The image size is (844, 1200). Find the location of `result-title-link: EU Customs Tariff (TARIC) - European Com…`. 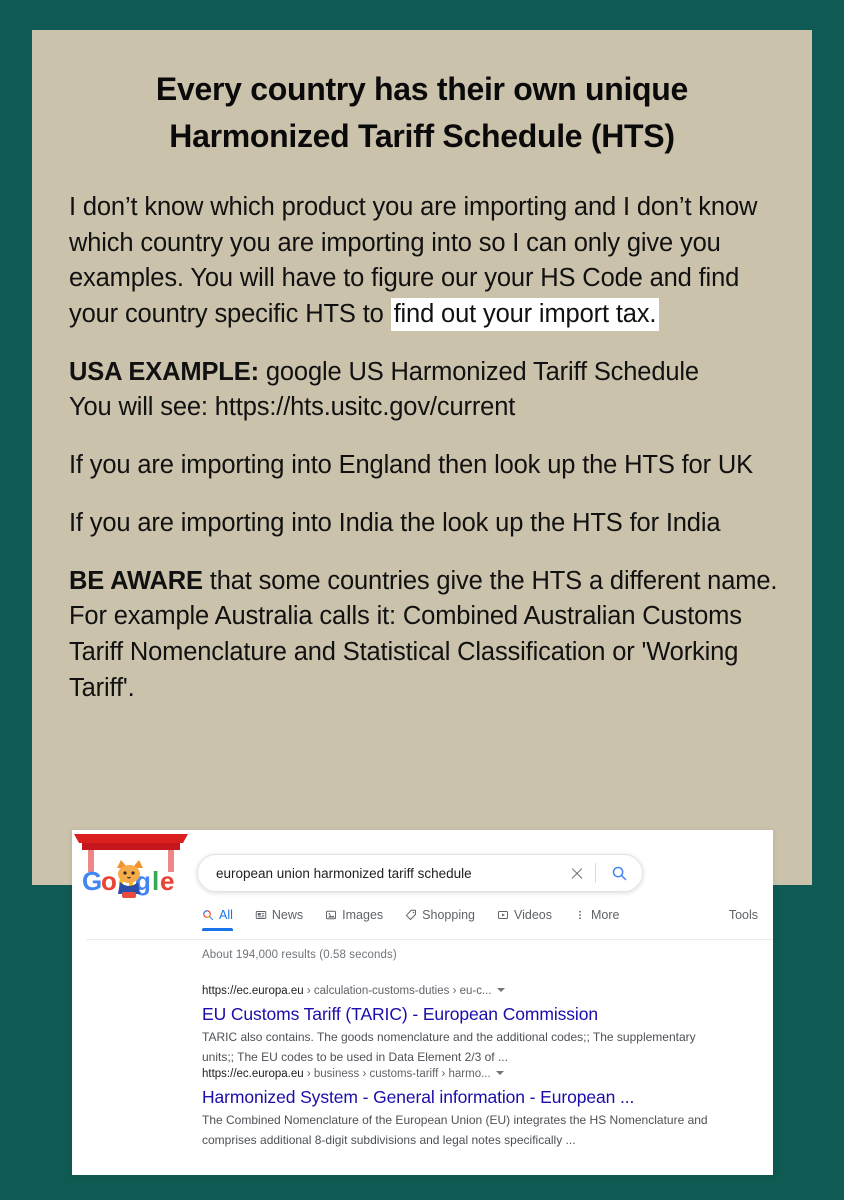

result-title-link: EU Customs Tariff (TARIC) - European Com… is located at coordinates (467, 1014).